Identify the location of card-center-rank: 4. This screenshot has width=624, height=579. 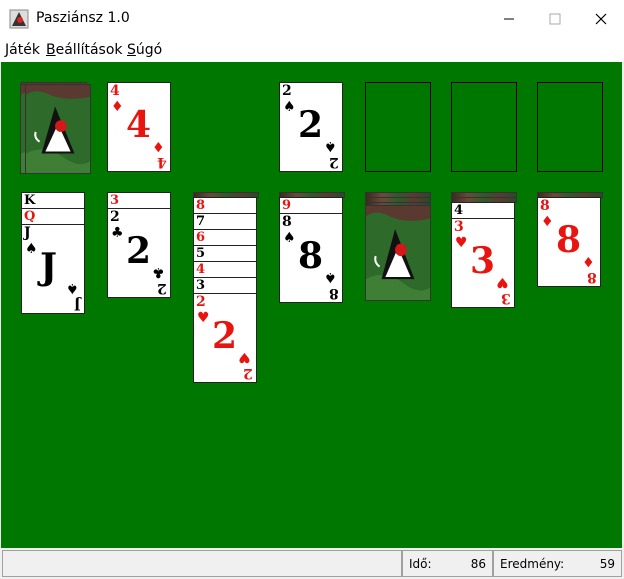
(139, 125).